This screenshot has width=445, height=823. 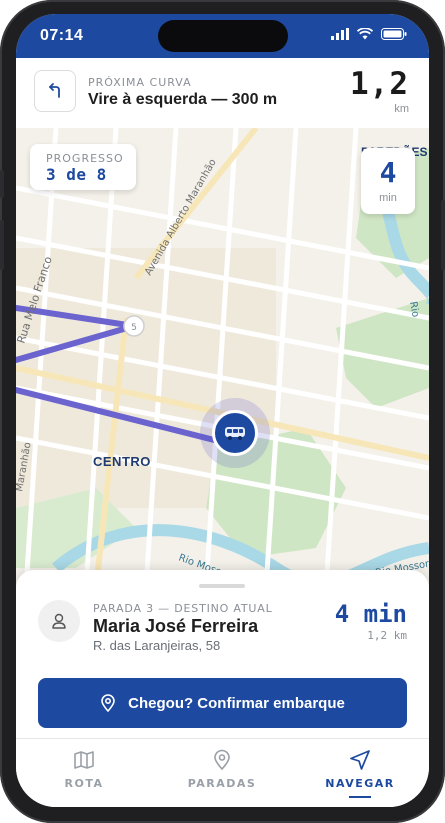 I want to click on turn-direction-button, so click(x=55, y=91).